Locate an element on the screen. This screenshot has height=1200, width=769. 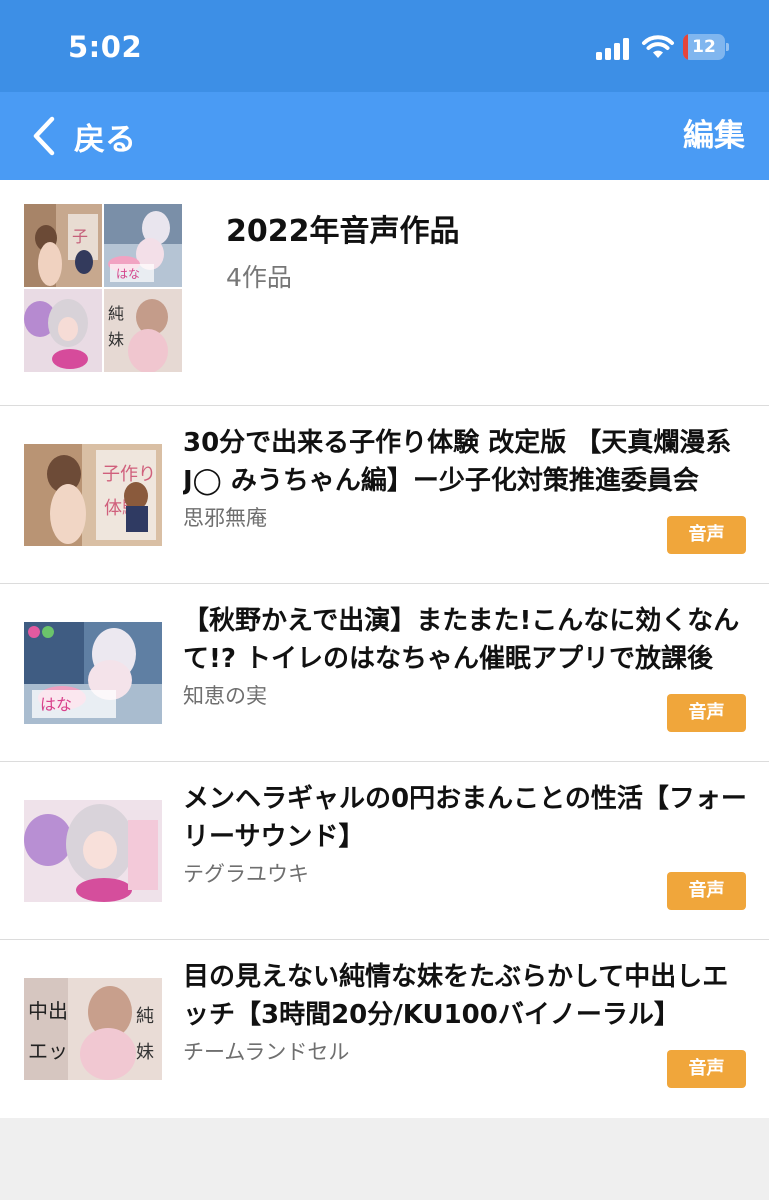
collection-title: 2022年音声作品 is located at coordinates (343, 231).